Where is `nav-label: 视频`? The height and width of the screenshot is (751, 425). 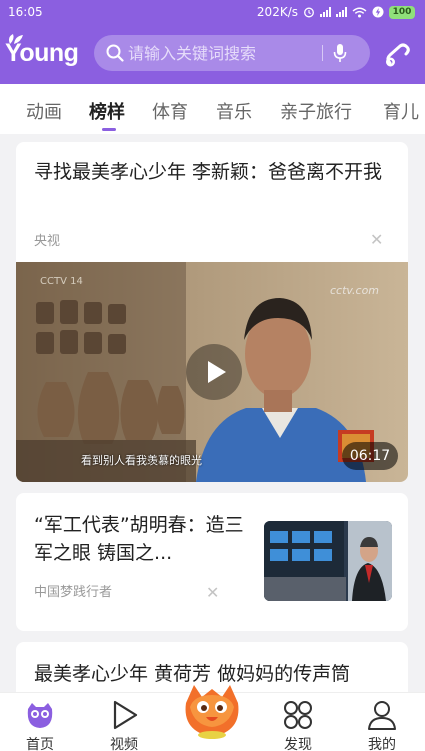
nav-label: 视频 is located at coordinates (124, 744).